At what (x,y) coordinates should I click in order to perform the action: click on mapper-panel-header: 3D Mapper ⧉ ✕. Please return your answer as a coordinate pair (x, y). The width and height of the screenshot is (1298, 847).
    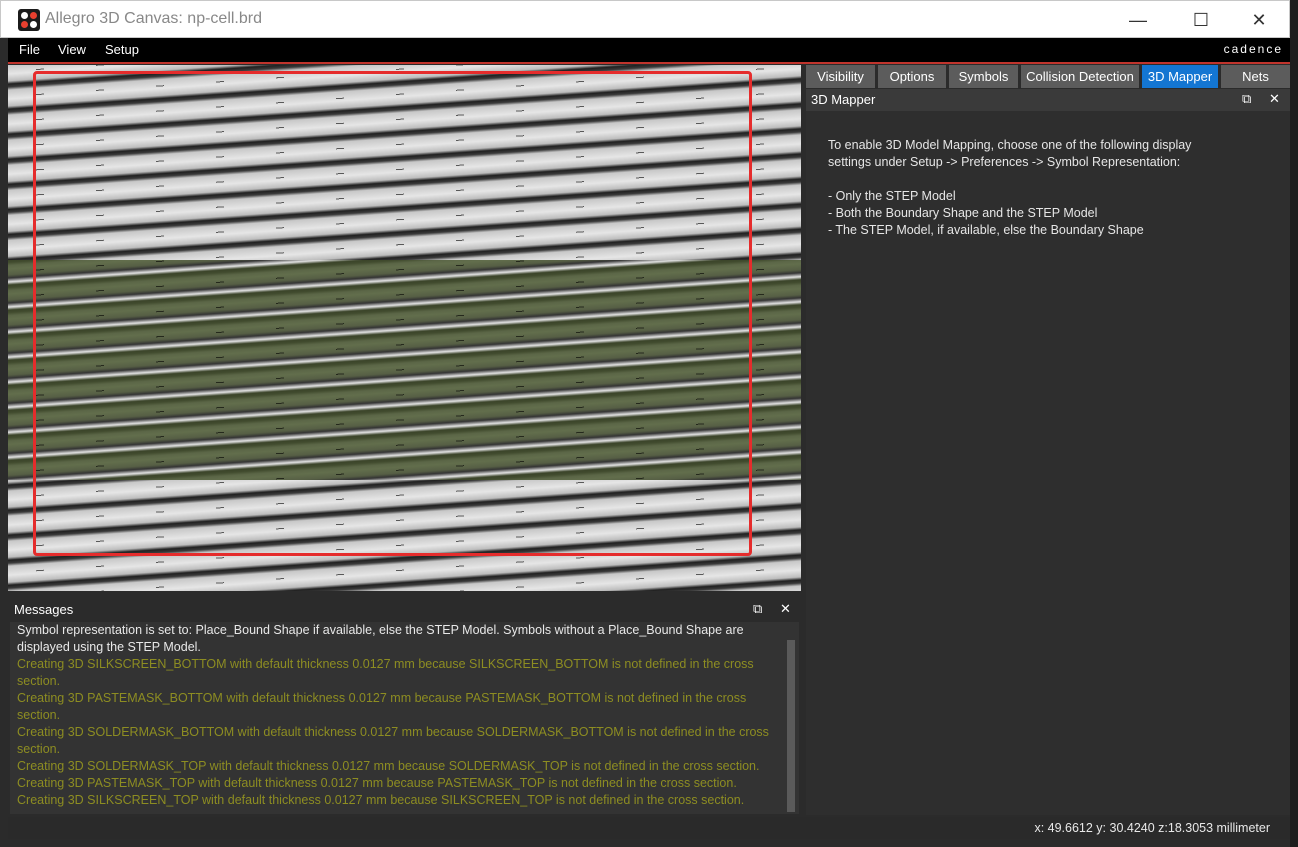
    Looking at the image, I should click on (1048, 100).